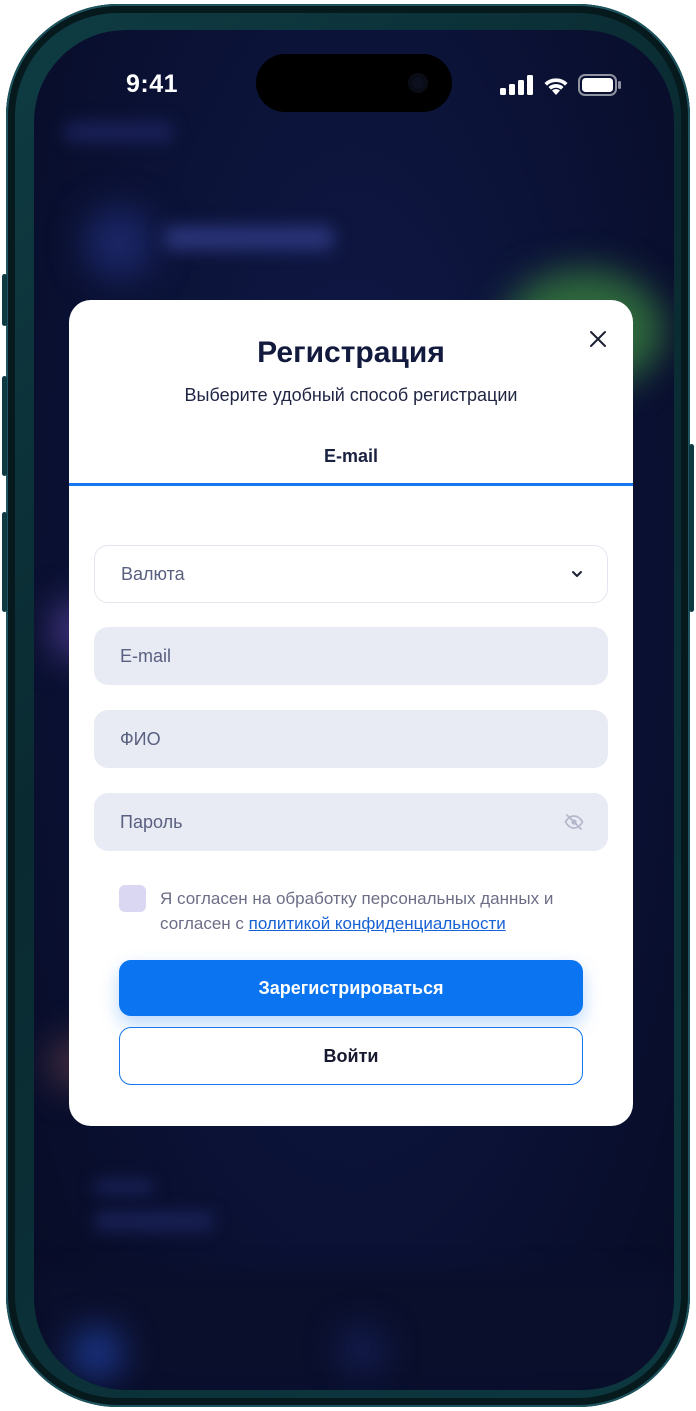  What do you see at coordinates (151, 821) in the screenshot?
I see `password-field-placeholder: Пароль` at bounding box center [151, 821].